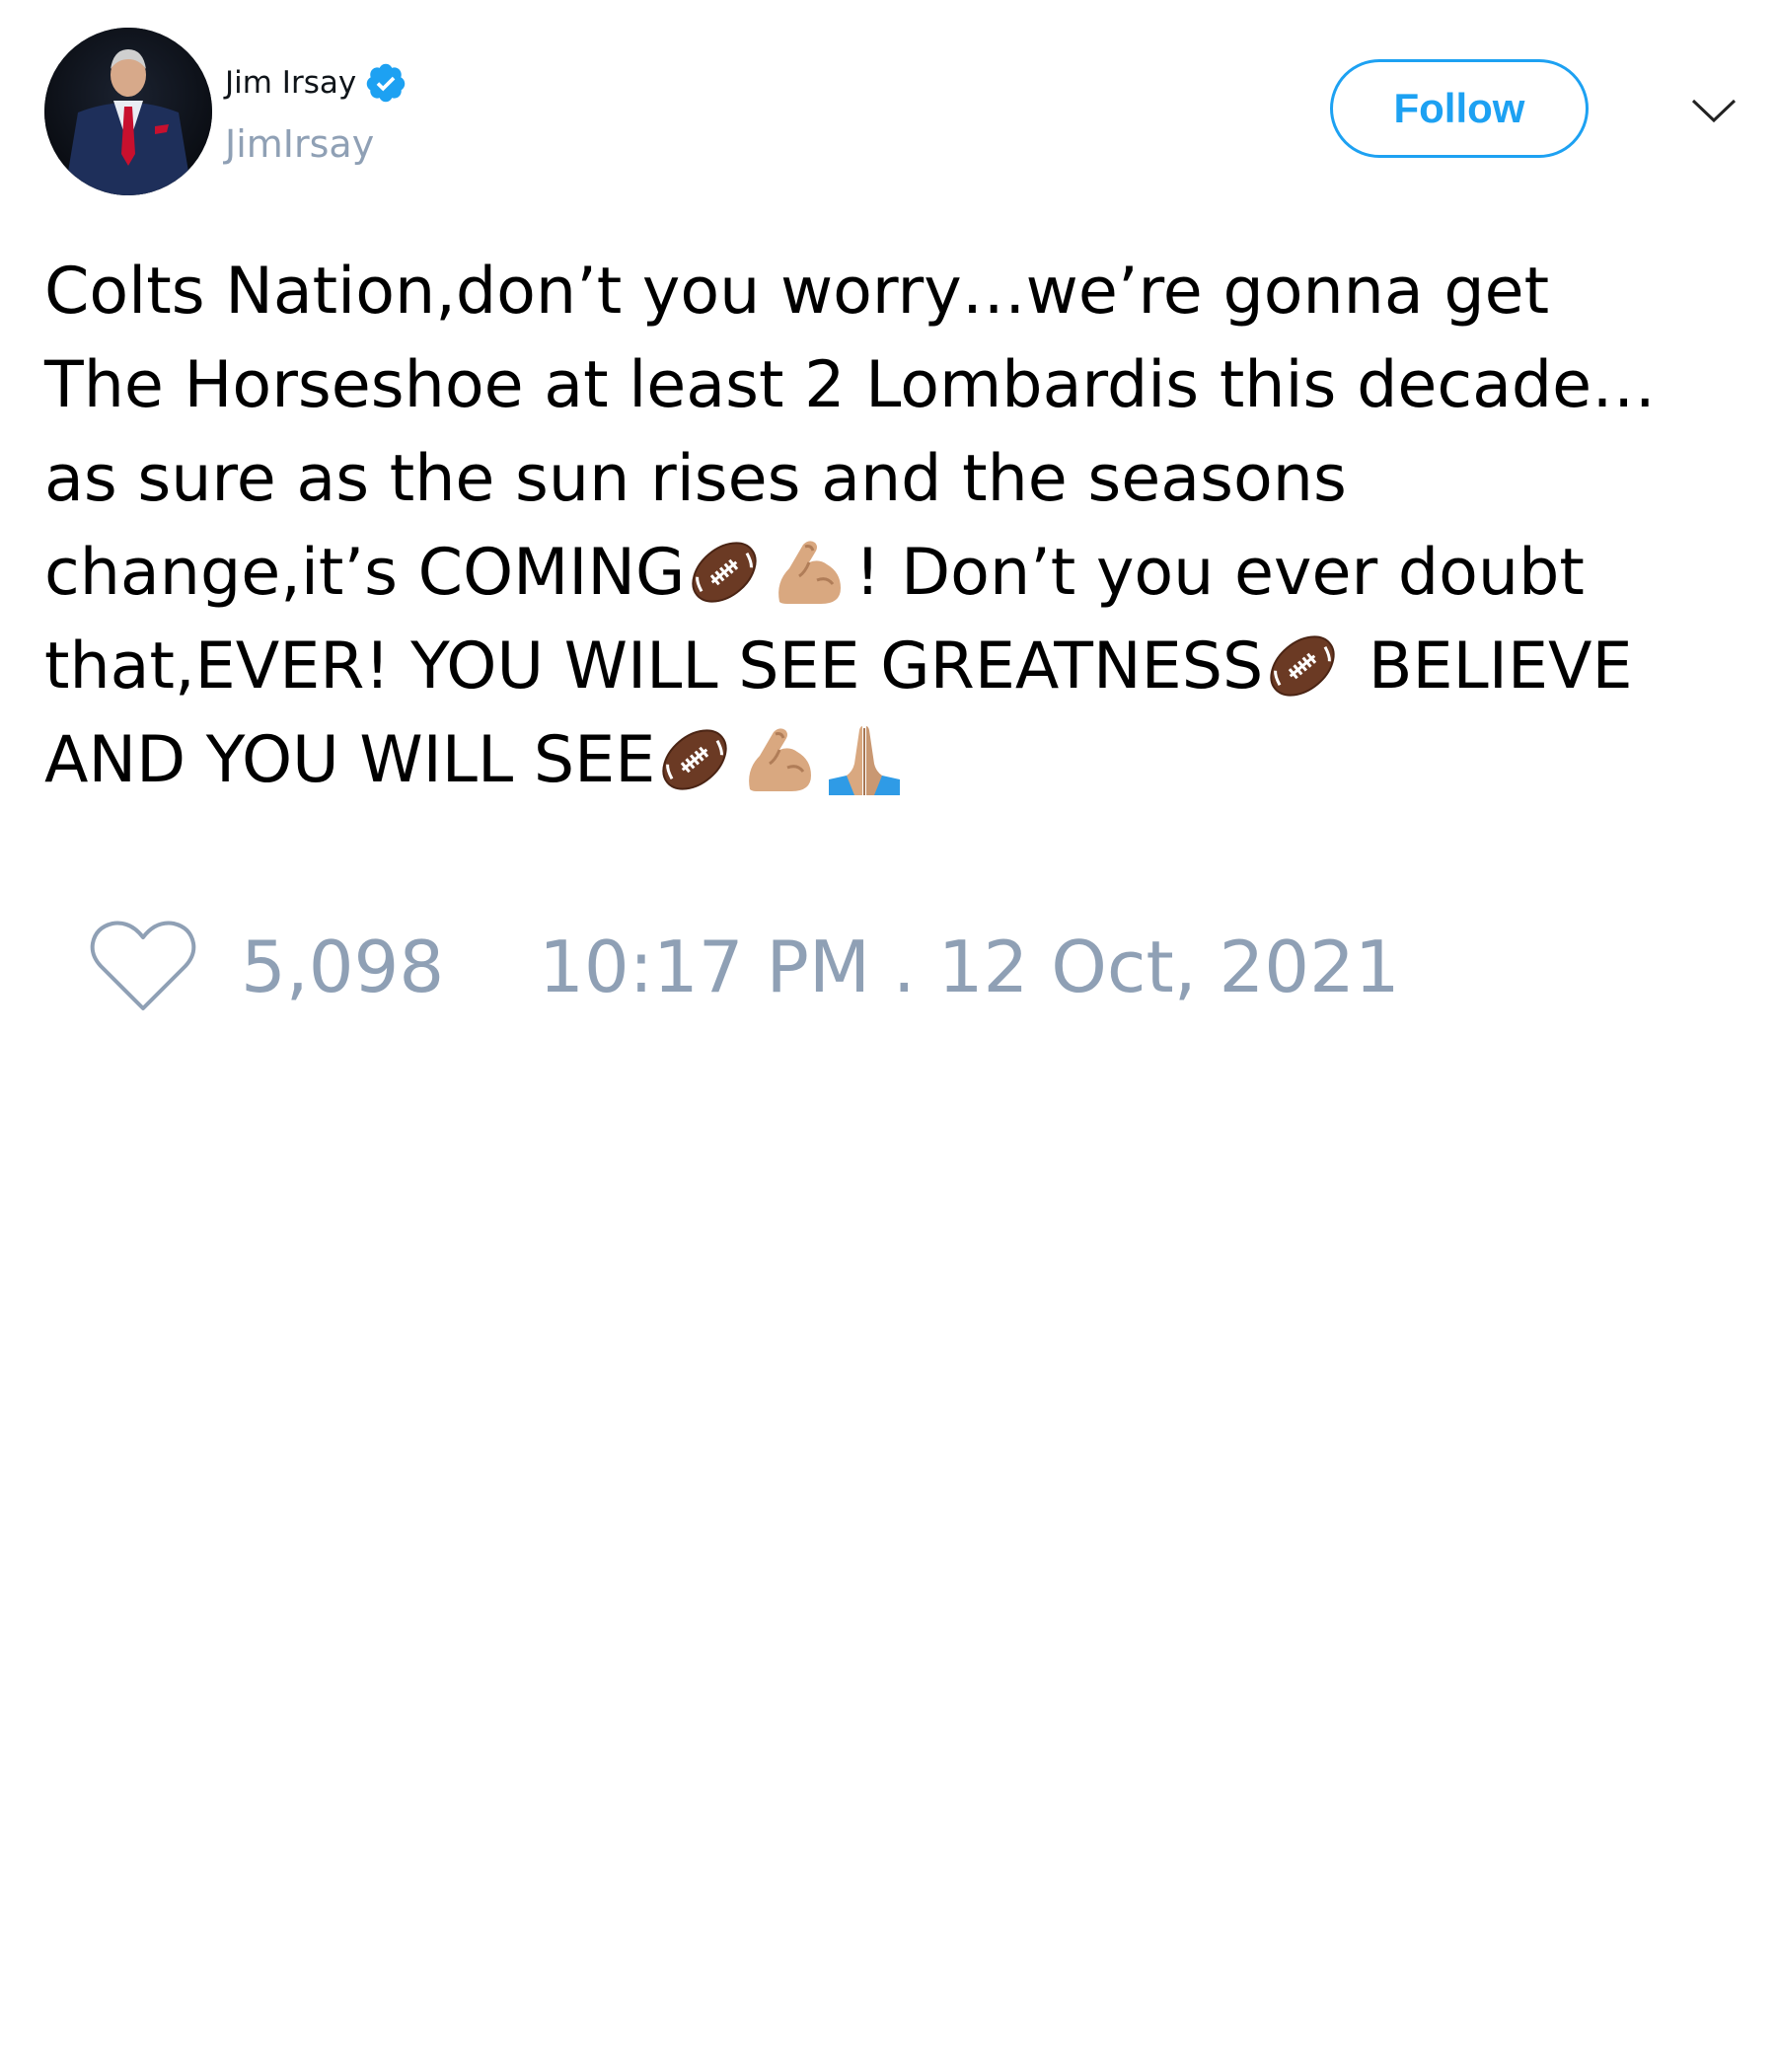  What do you see at coordinates (1460, 109) in the screenshot?
I see `follow-button: Follow` at bounding box center [1460, 109].